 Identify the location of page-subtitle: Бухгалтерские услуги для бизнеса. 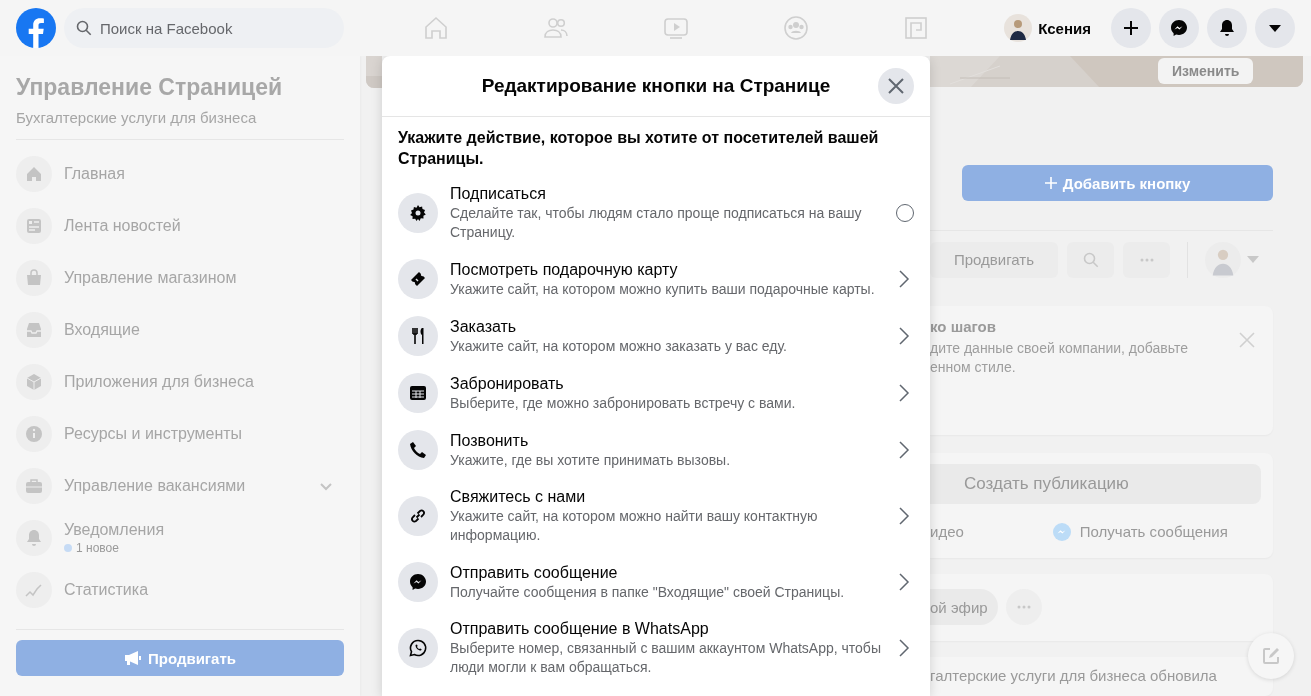
(137, 117).